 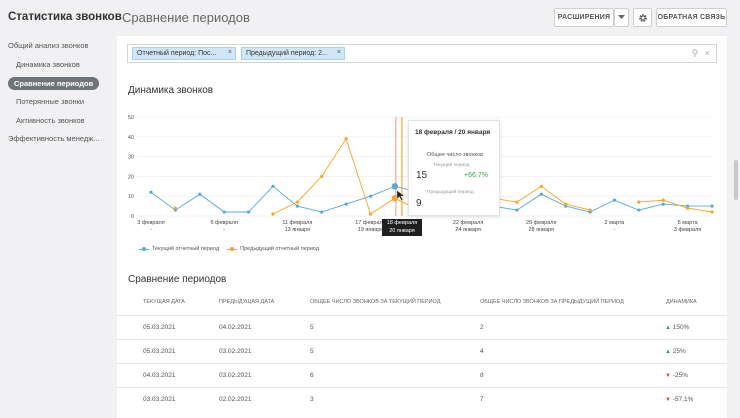 What do you see at coordinates (297, 223) in the screenshot?
I see `x-tick-label: 11 февраля` at bounding box center [297, 223].